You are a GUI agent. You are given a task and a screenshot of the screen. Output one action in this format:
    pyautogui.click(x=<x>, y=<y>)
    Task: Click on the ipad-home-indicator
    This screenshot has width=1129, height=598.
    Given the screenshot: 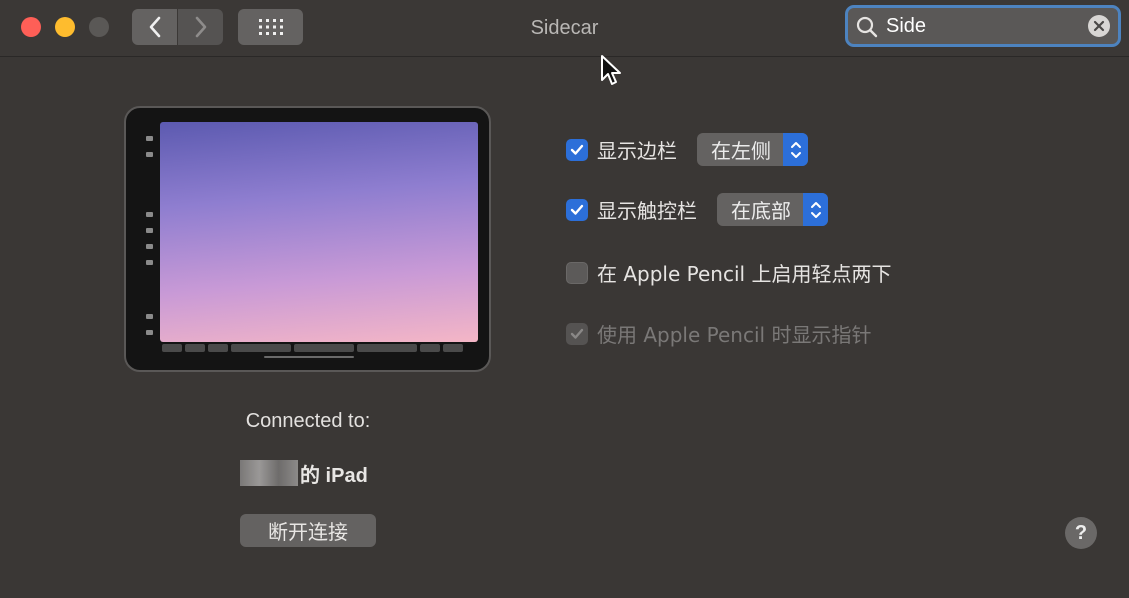 What is the action you would take?
    pyautogui.click(x=309, y=357)
    